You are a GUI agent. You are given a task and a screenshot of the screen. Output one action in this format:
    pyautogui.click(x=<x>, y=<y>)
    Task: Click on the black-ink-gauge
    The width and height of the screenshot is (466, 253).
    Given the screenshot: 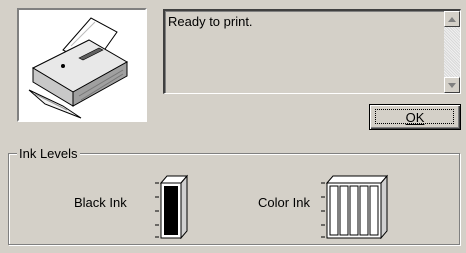 What is the action you would take?
    pyautogui.click(x=172, y=206)
    